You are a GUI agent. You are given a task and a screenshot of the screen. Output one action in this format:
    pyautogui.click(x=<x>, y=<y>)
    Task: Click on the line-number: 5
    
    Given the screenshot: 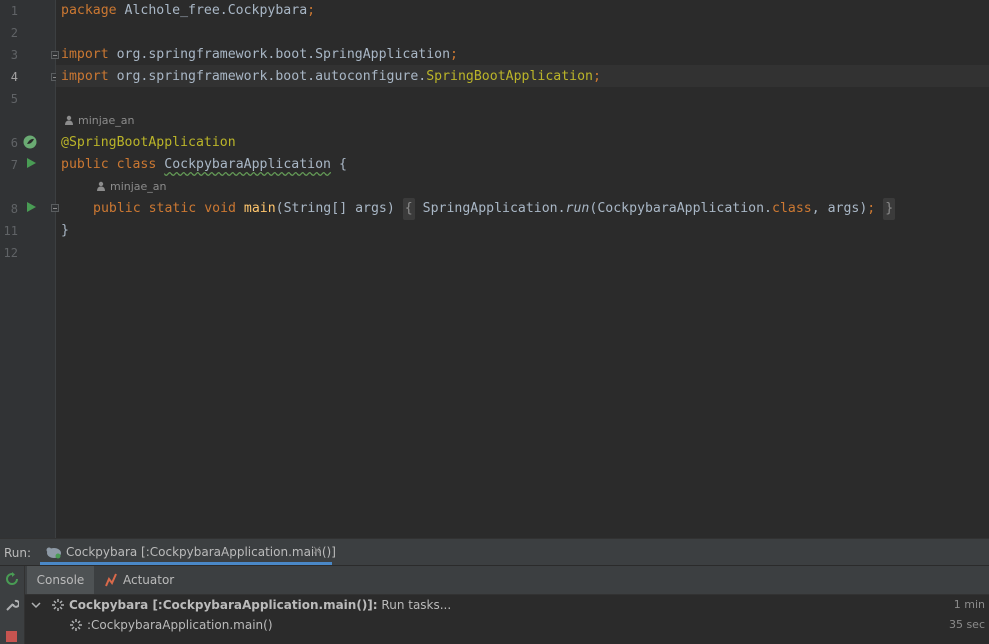 What is the action you would take?
    pyautogui.click(x=14, y=99)
    